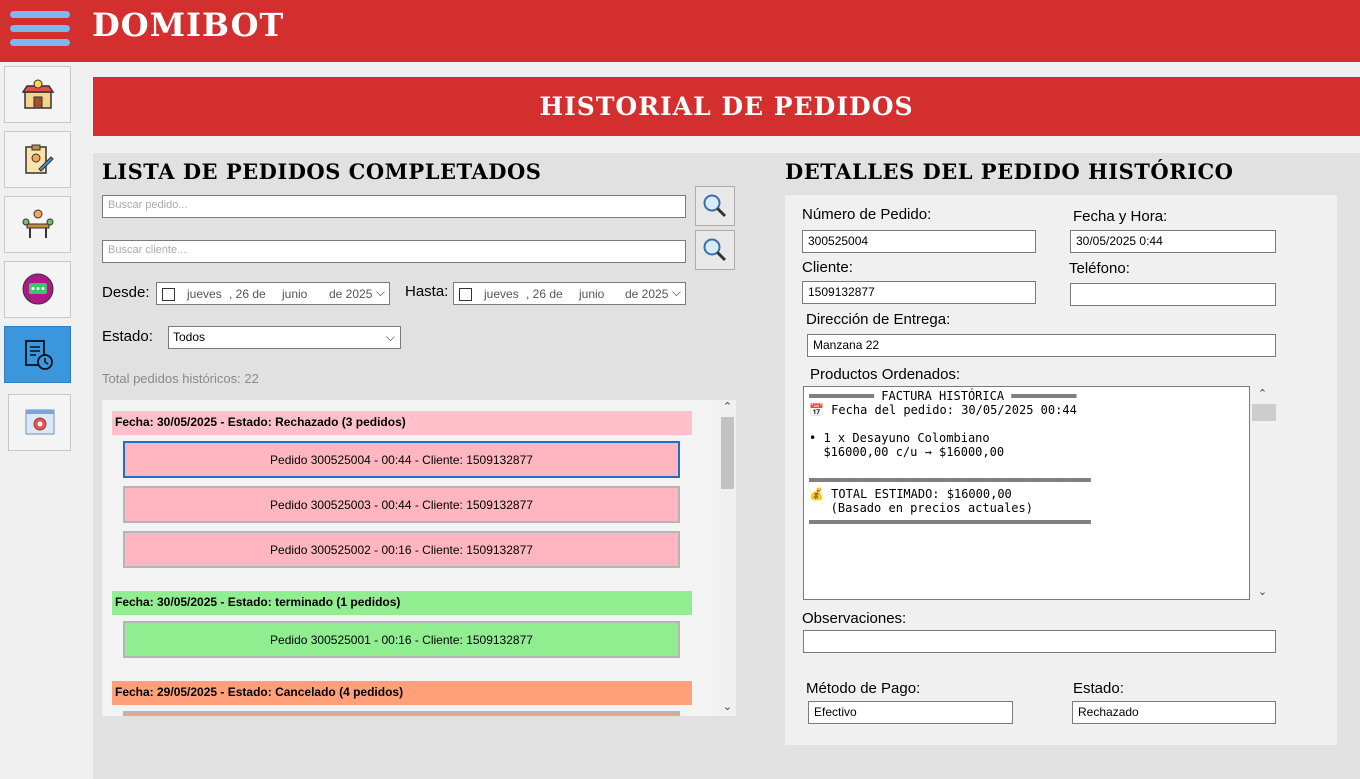  What do you see at coordinates (680, 31) in the screenshot?
I see `top-bar: DOMIBOT` at bounding box center [680, 31].